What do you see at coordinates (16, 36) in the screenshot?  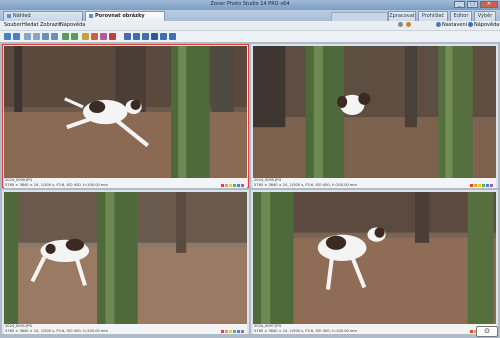 I see `forward-icon` at bounding box center [16, 36].